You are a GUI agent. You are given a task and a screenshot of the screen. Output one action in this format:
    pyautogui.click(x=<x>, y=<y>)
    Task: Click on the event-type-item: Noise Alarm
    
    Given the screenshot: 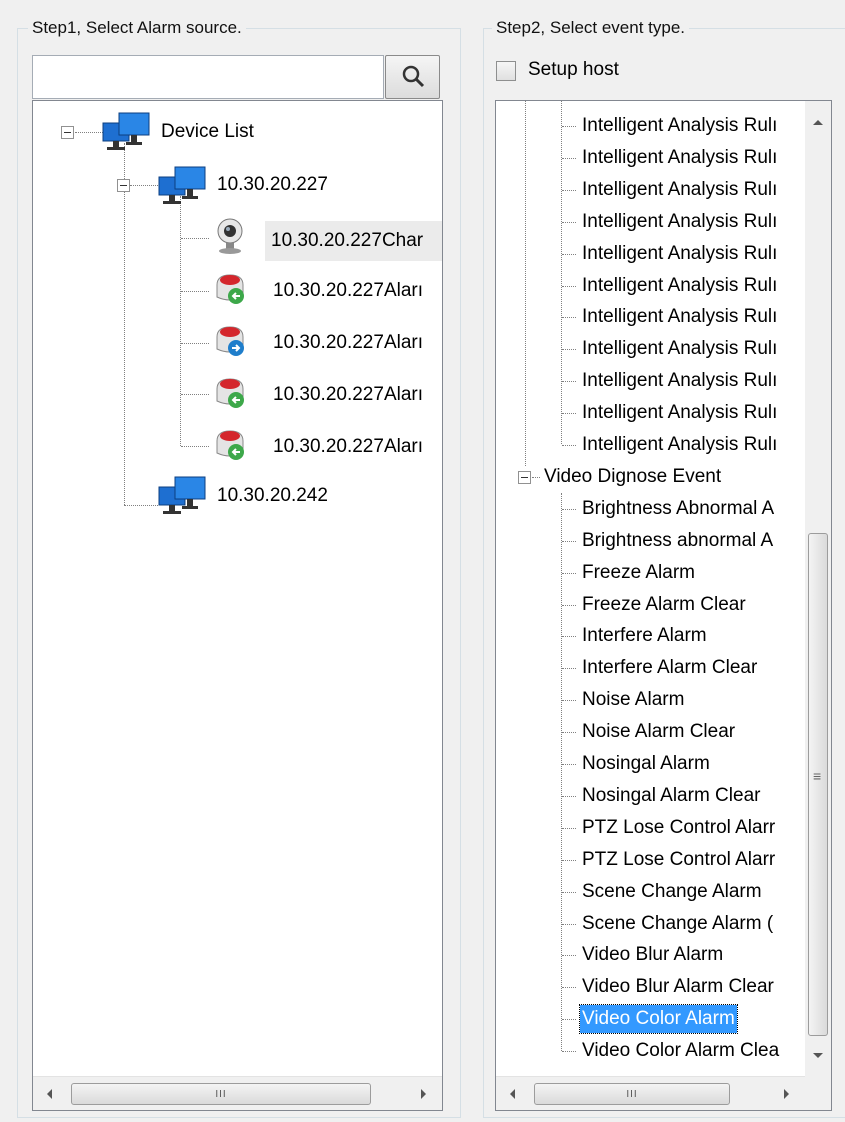 What is the action you would take?
    pyautogui.click(x=633, y=700)
    